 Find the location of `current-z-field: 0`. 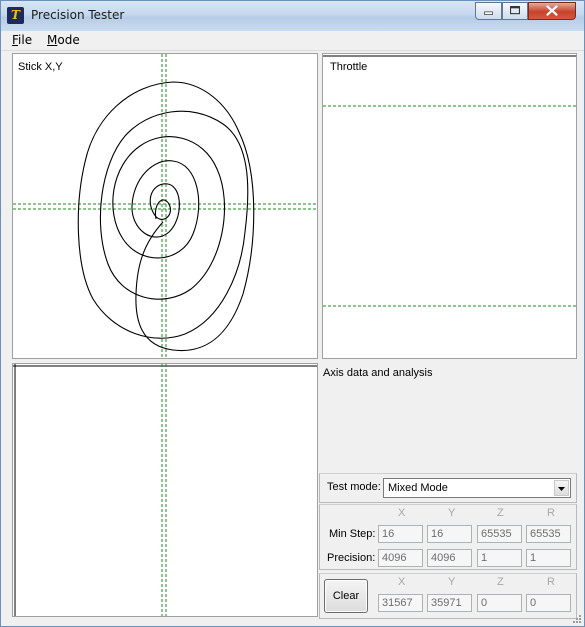

current-z-field: 0 is located at coordinates (499, 603).